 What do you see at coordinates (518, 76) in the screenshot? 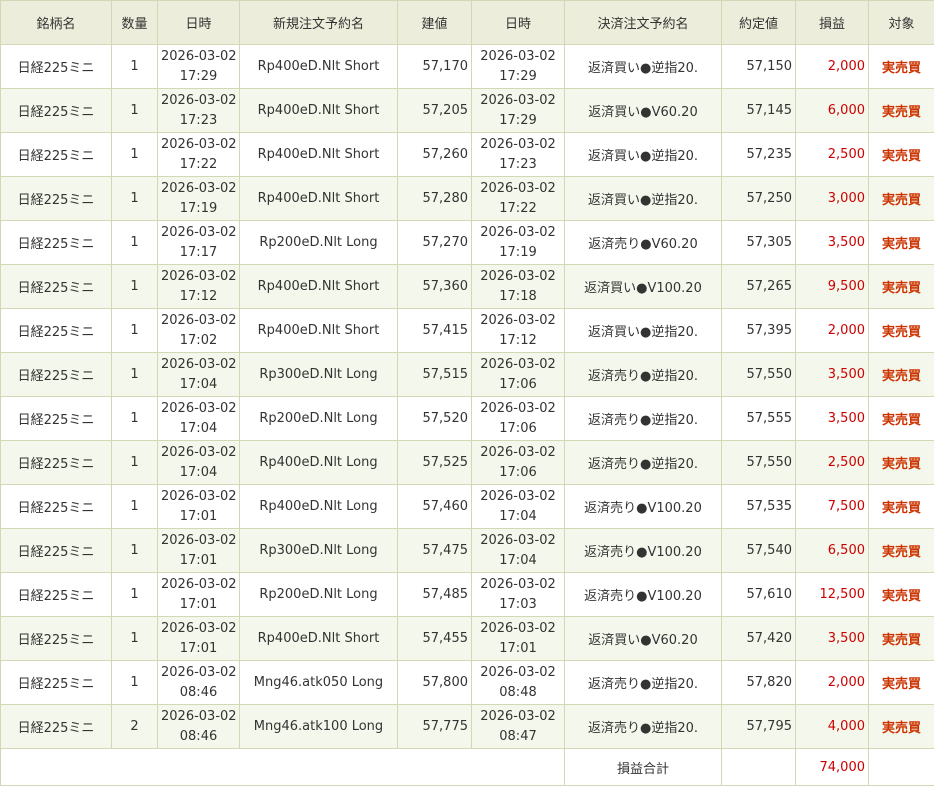
I see `time-text: 17:29` at bounding box center [518, 76].